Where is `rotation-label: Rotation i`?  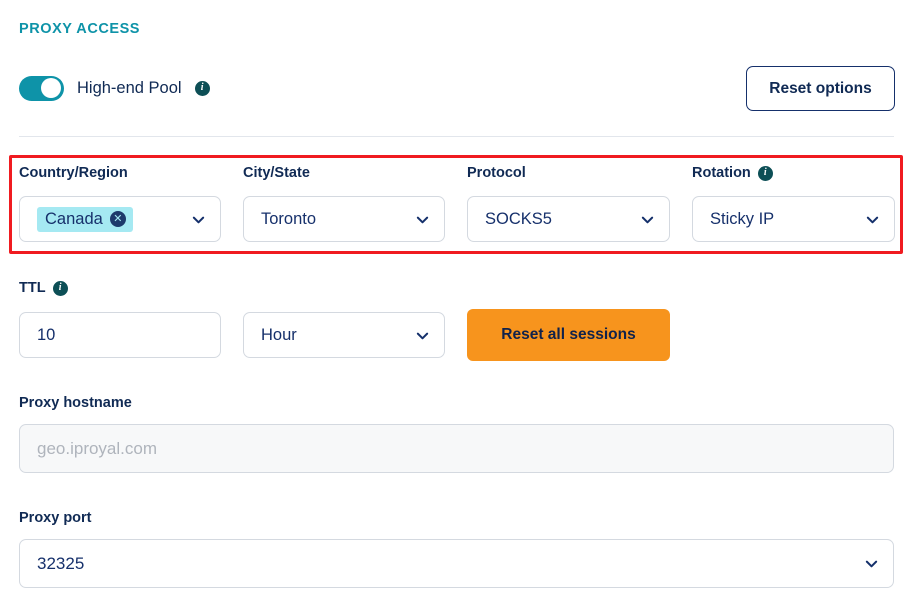
rotation-label: Rotation i is located at coordinates (793, 173).